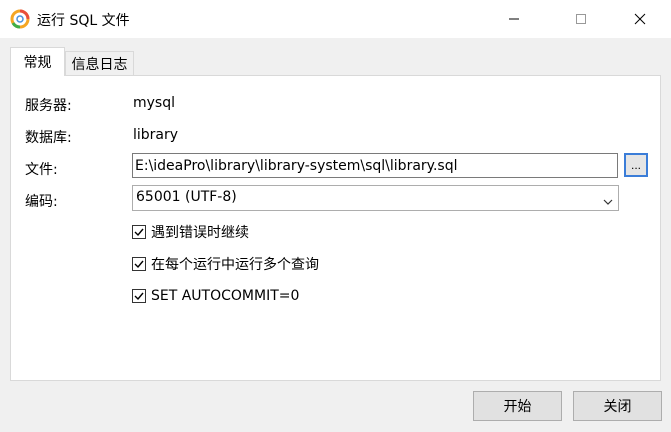 The width and height of the screenshot is (671, 432). What do you see at coordinates (375, 198) in the screenshot?
I see `encoding-select: 65001 (UTF-8)` at bounding box center [375, 198].